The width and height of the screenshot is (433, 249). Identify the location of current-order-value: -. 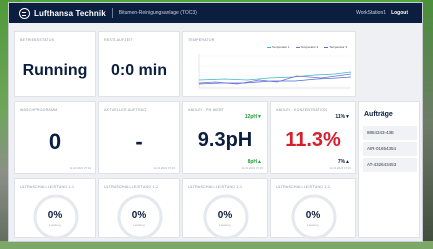
(139, 141).